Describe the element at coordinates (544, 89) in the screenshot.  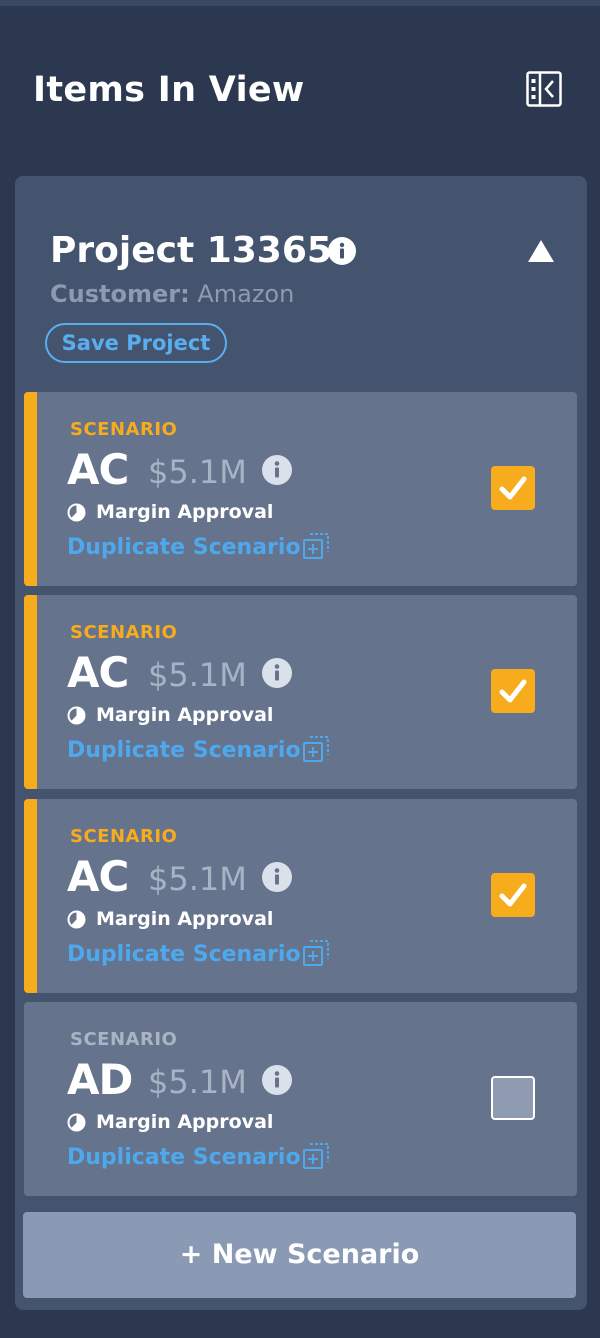
I see `collapse-panel-icon` at that location.